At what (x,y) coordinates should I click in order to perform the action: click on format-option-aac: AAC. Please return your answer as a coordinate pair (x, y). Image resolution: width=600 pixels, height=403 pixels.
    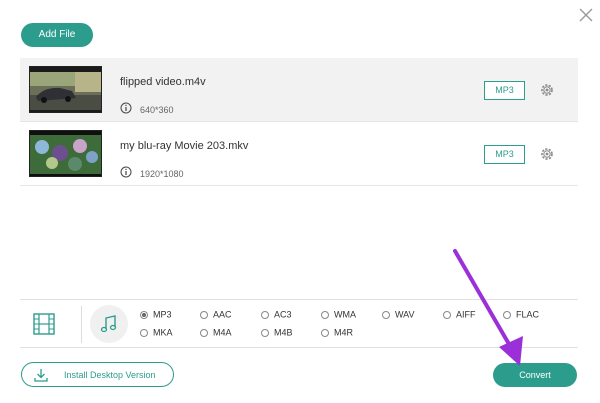
    Looking at the image, I should click on (216, 315).